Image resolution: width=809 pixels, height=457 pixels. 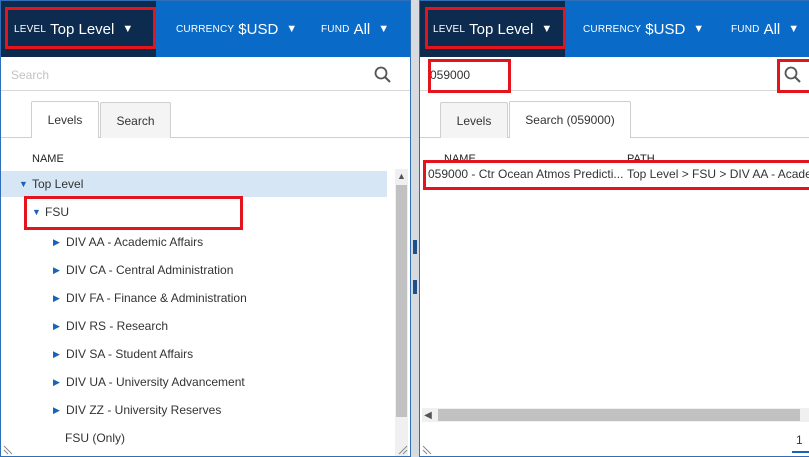 What do you see at coordinates (799, 440) in the screenshot?
I see `pager-current-page: 1` at bounding box center [799, 440].